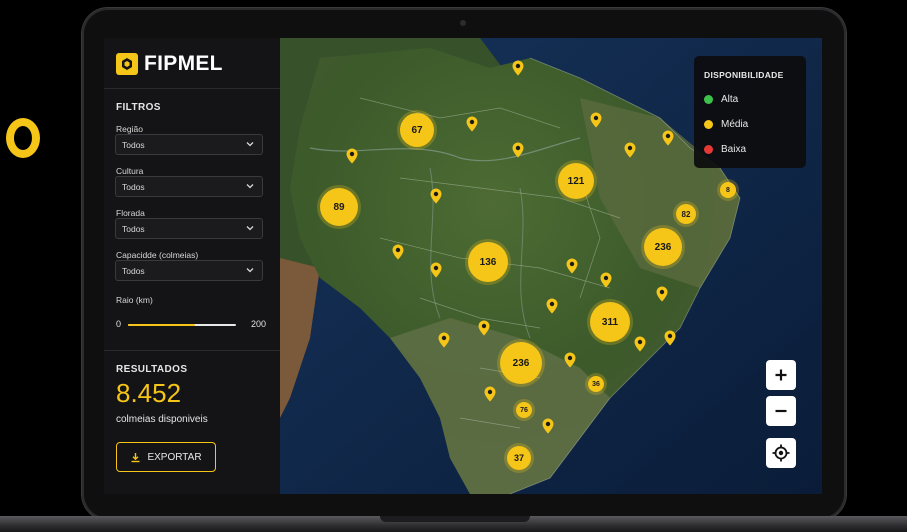 This screenshot has height=532, width=907. I want to click on radius-min: 0, so click(119, 324).